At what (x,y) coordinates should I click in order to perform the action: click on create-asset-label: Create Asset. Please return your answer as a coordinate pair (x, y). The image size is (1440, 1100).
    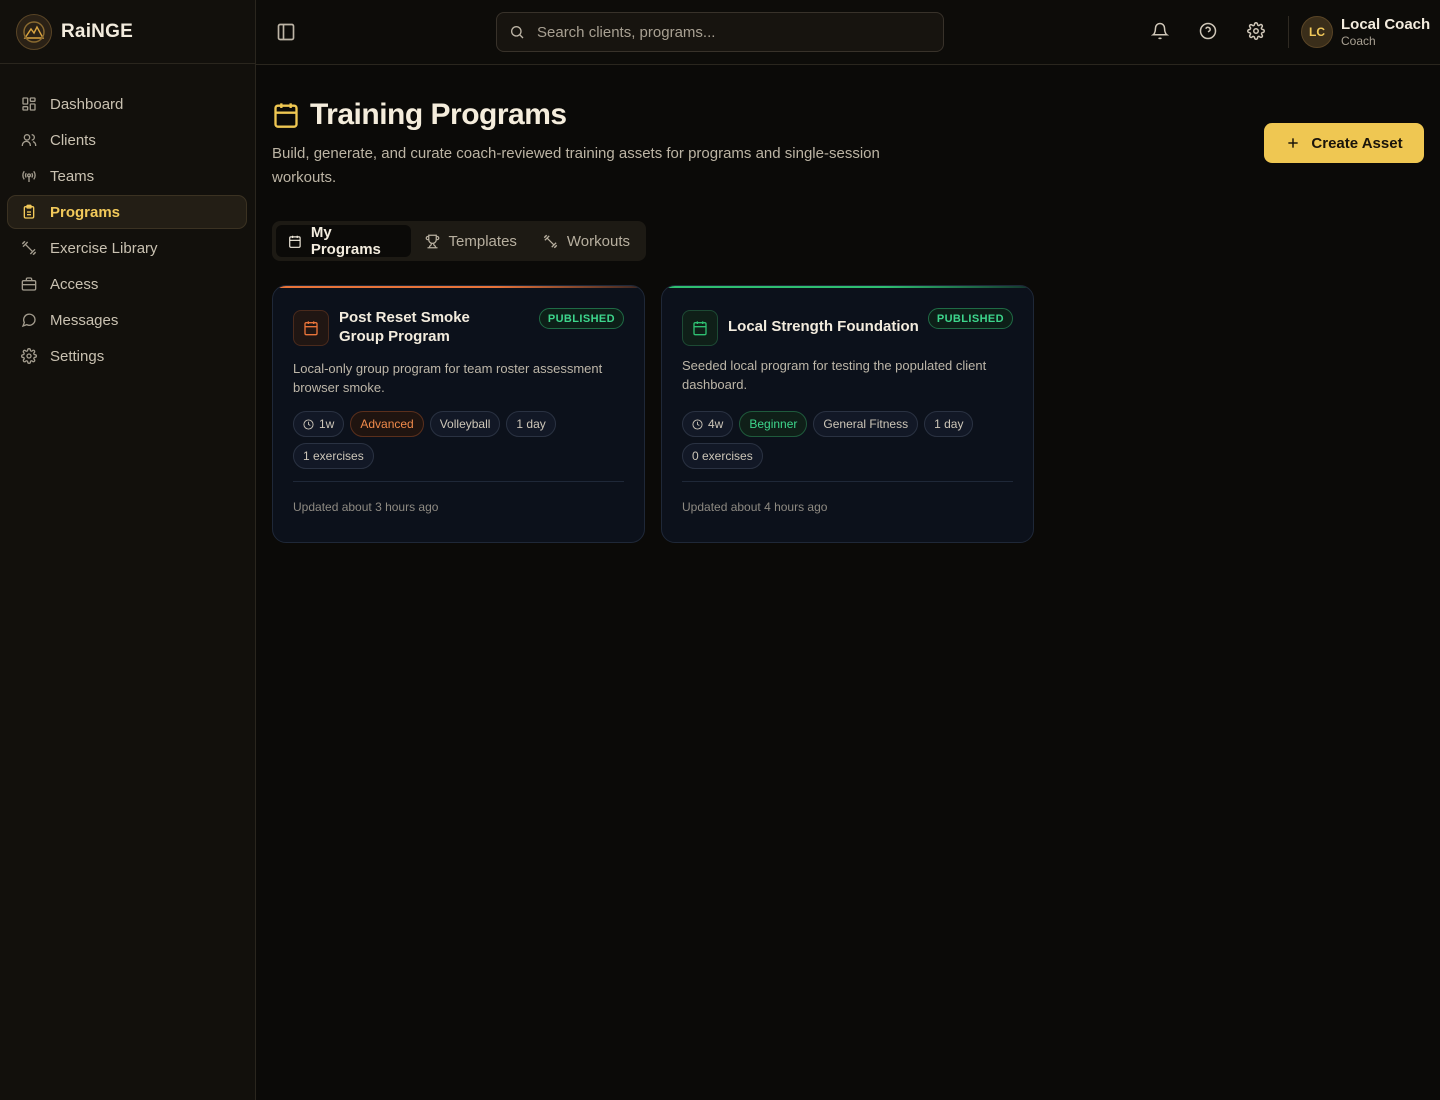
    Looking at the image, I should click on (1357, 143).